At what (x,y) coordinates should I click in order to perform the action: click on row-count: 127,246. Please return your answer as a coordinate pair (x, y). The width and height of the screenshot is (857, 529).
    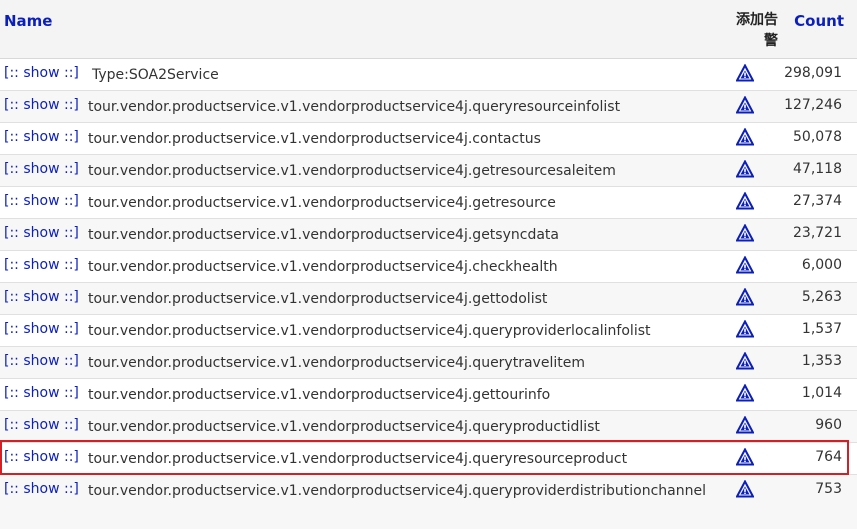
    Looking at the image, I should click on (813, 105).